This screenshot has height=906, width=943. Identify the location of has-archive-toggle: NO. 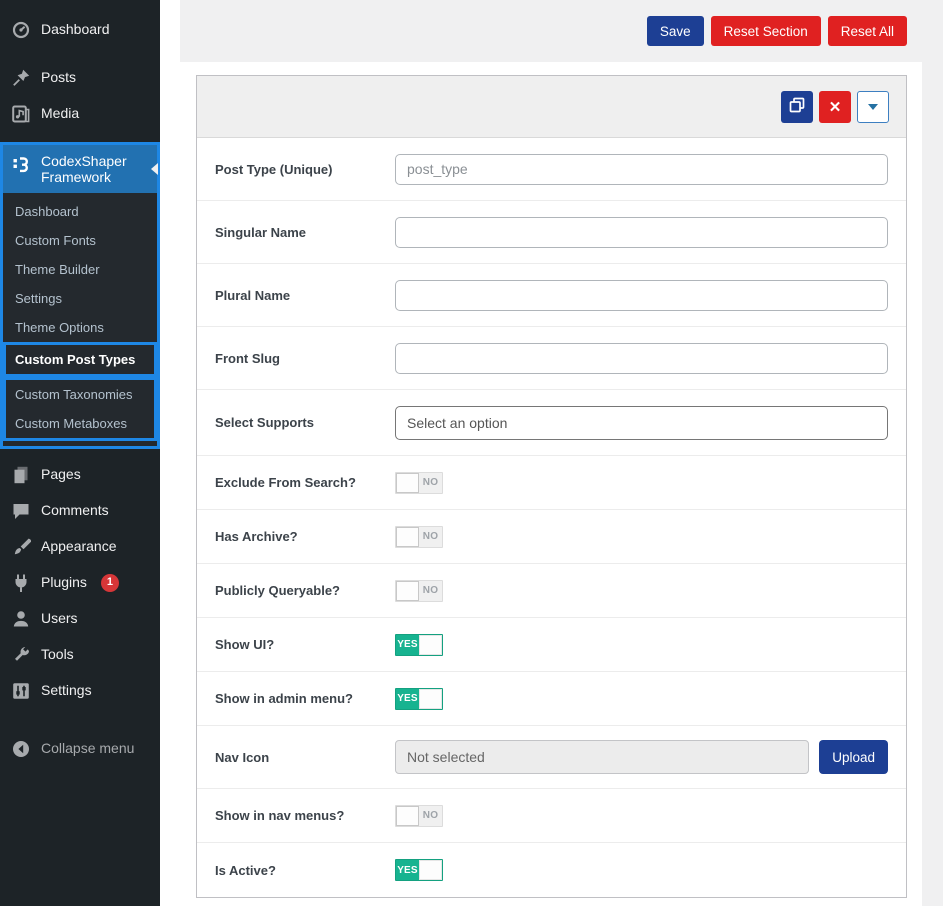
(419, 536).